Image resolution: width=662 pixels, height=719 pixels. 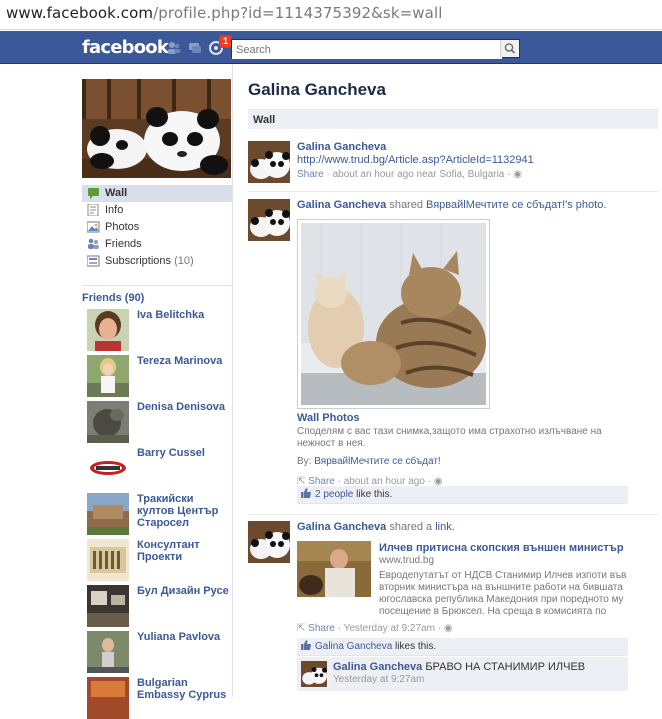 I want to click on nav-wall: Wall, so click(x=157, y=193).